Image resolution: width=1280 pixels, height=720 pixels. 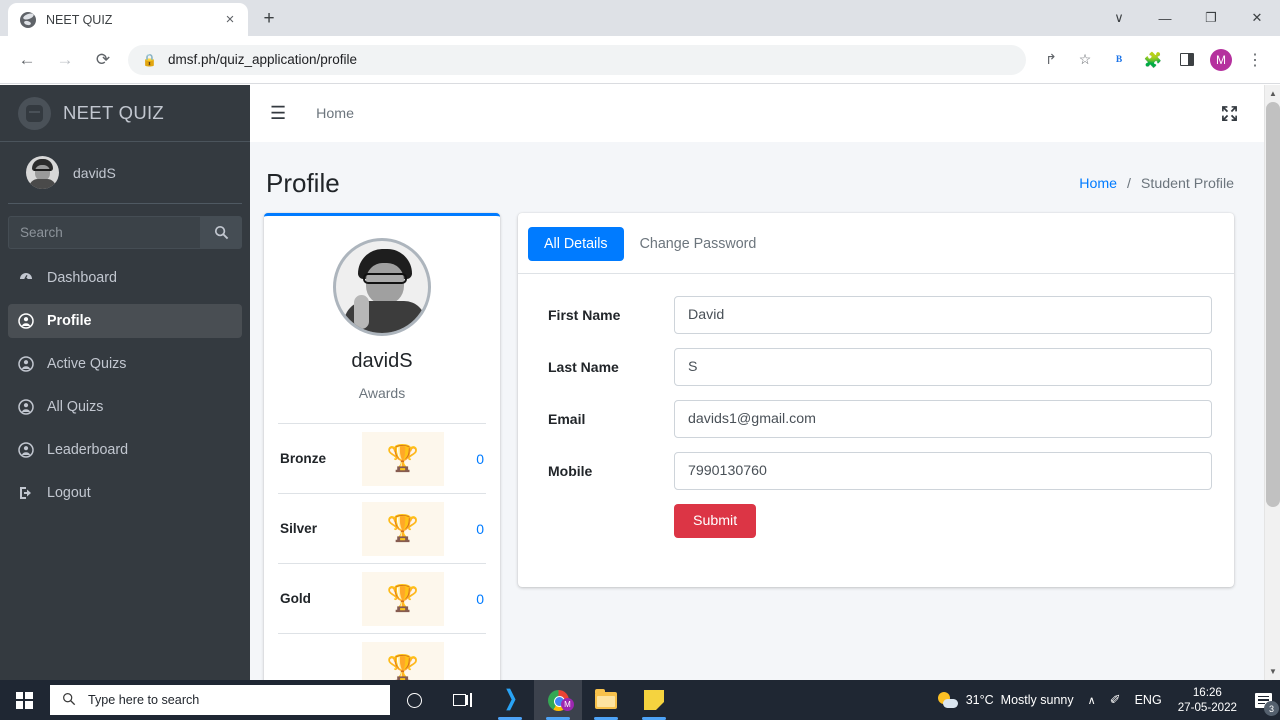 What do you see at coordinates (1148, 700) in the screenshot?
I see `language-indicator: ENG` at bounding box center [1148, 700].